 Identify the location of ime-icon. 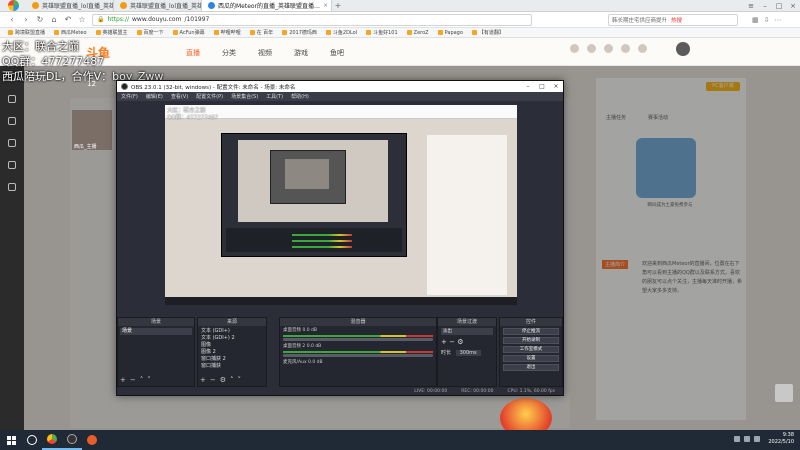
(757, 439).